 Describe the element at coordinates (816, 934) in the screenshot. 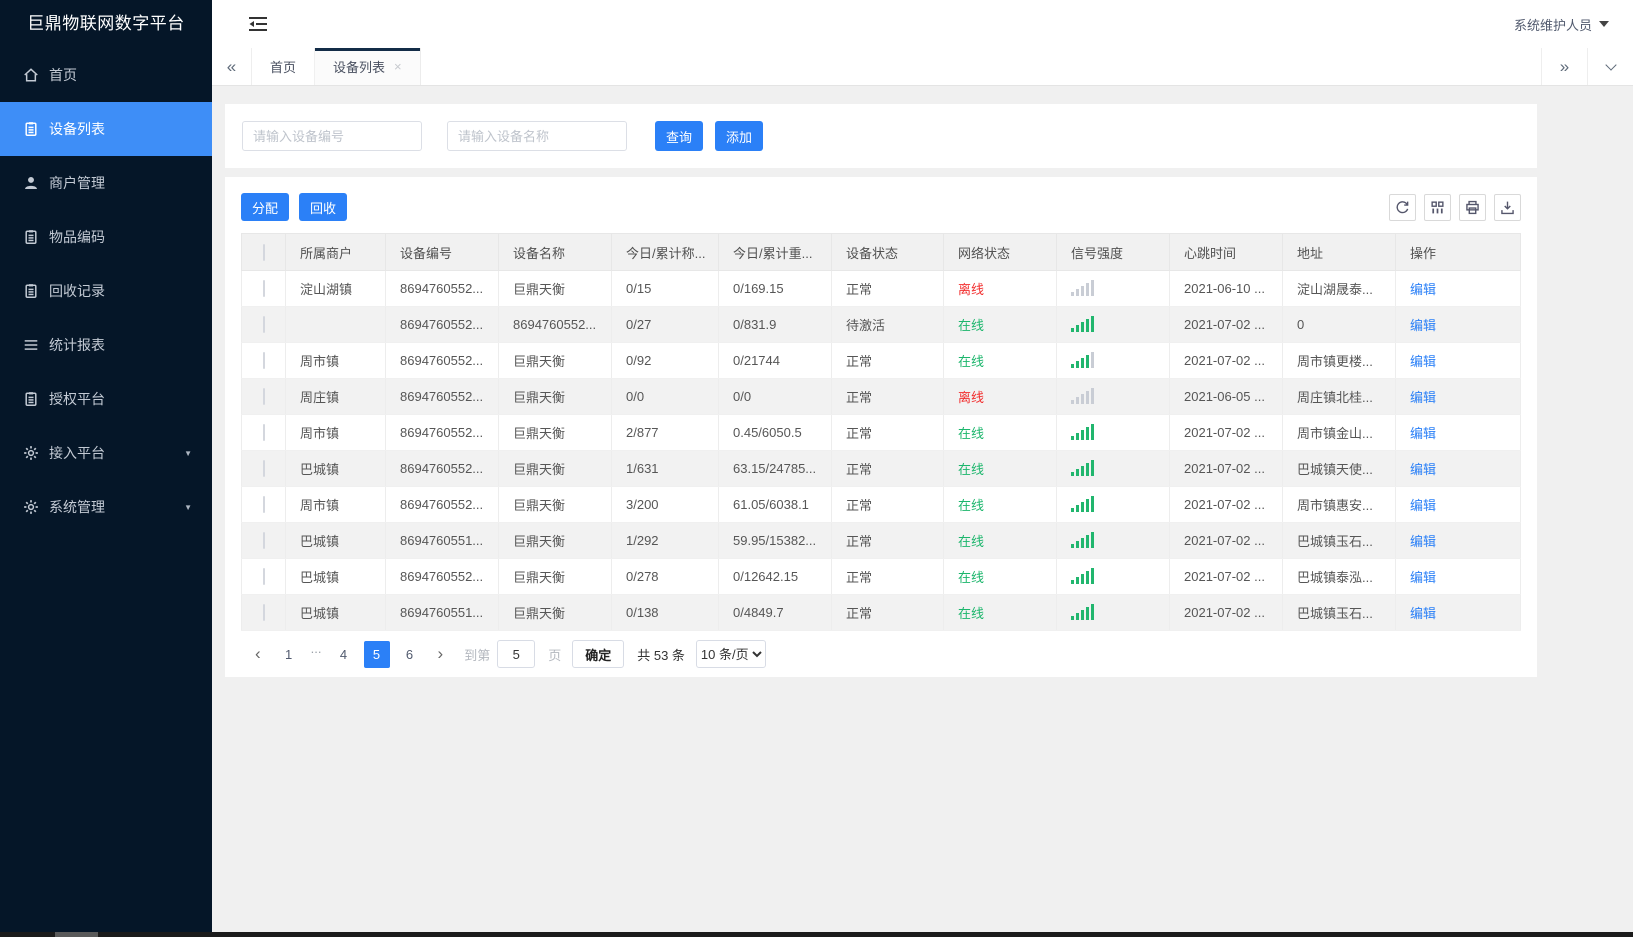

I see `horizontal-scrollbar` at that location.